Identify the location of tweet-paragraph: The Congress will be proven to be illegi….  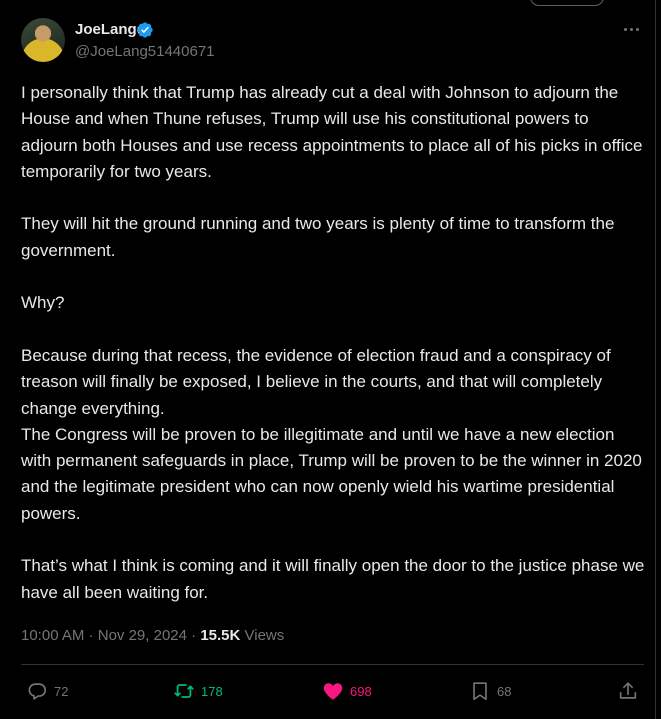
(331, 473).